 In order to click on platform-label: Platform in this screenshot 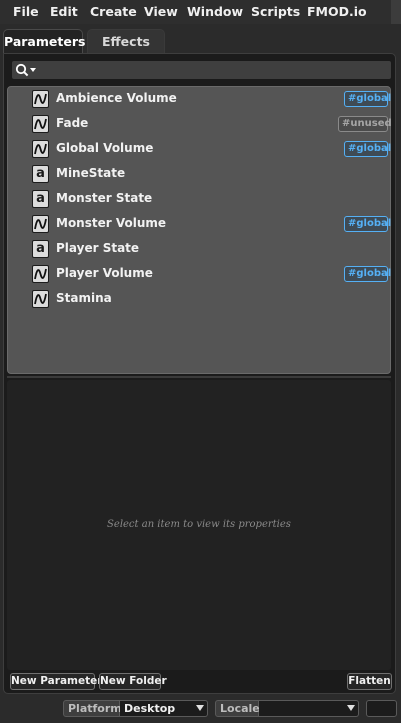, I will do `click(92, 708)`.